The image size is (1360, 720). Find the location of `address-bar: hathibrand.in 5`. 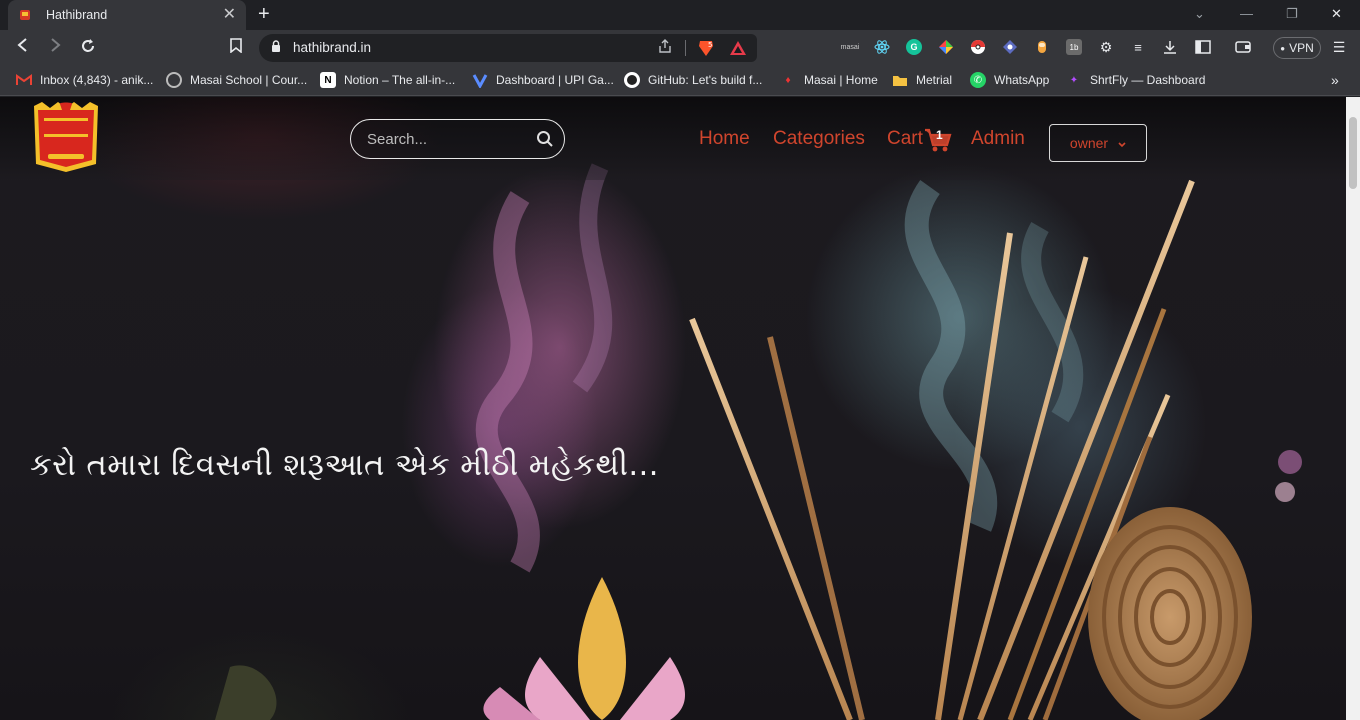

address-bar: hathibrand.in 5 is located at coordinates (508, 48).